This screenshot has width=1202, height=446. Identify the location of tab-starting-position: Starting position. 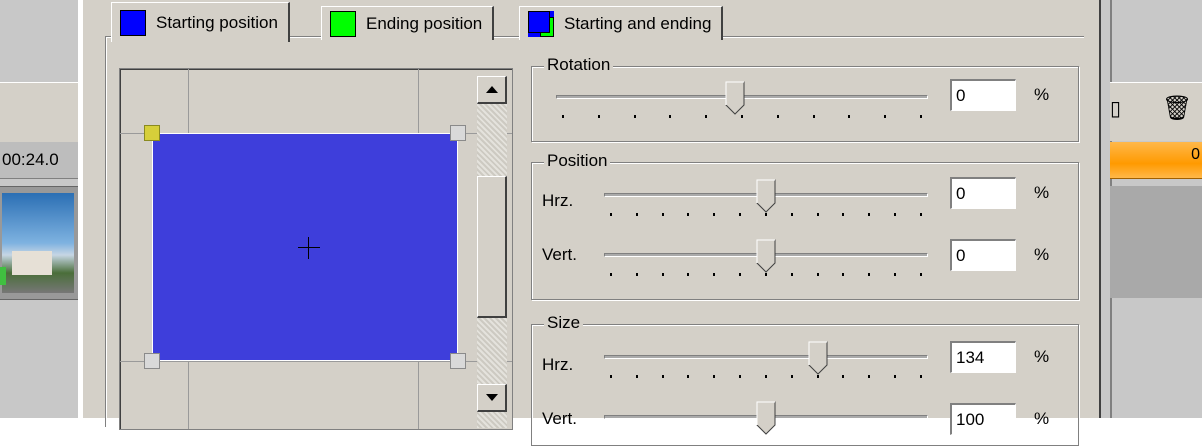
(200, 22).